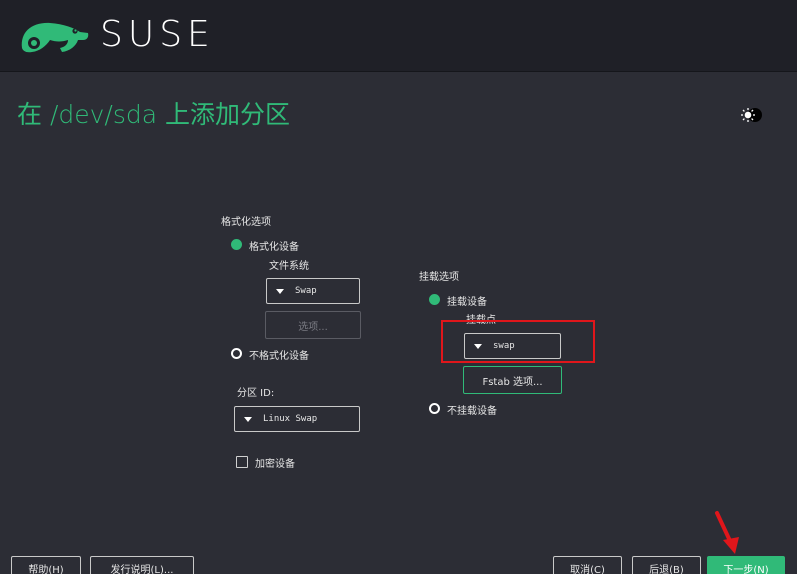 Image resolution: width=797 pixels, height=574 pixels. Describe the element at coordinates (398, 36) in the screenshot. I see `top-bar: SUSE` at that location.